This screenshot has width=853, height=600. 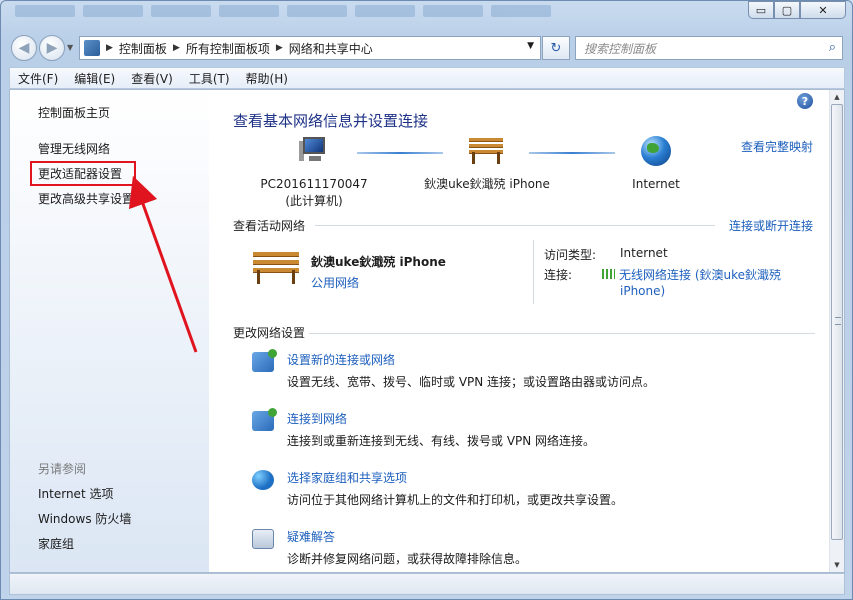 What do you see at coordinates (837, 322) in the screenshot?
I see `scrollbar-thumb` at bounding box center [837, 322].